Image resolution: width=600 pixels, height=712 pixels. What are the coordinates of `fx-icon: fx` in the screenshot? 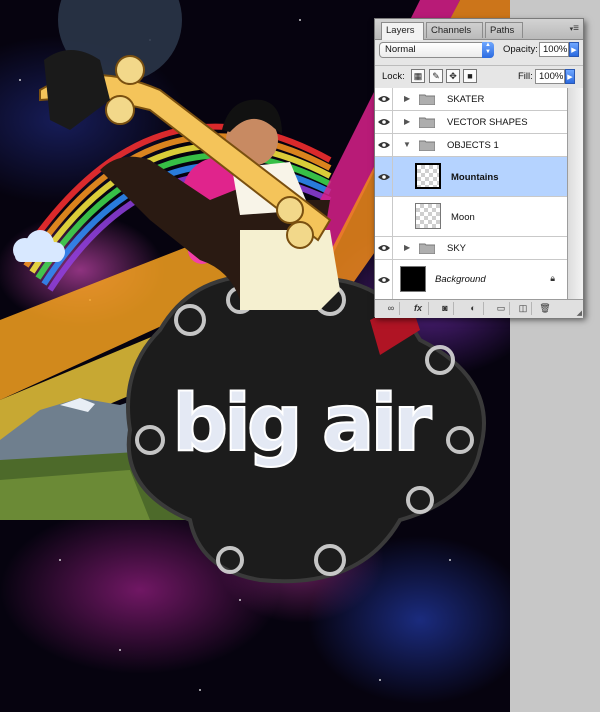 It's located at (418, 308).